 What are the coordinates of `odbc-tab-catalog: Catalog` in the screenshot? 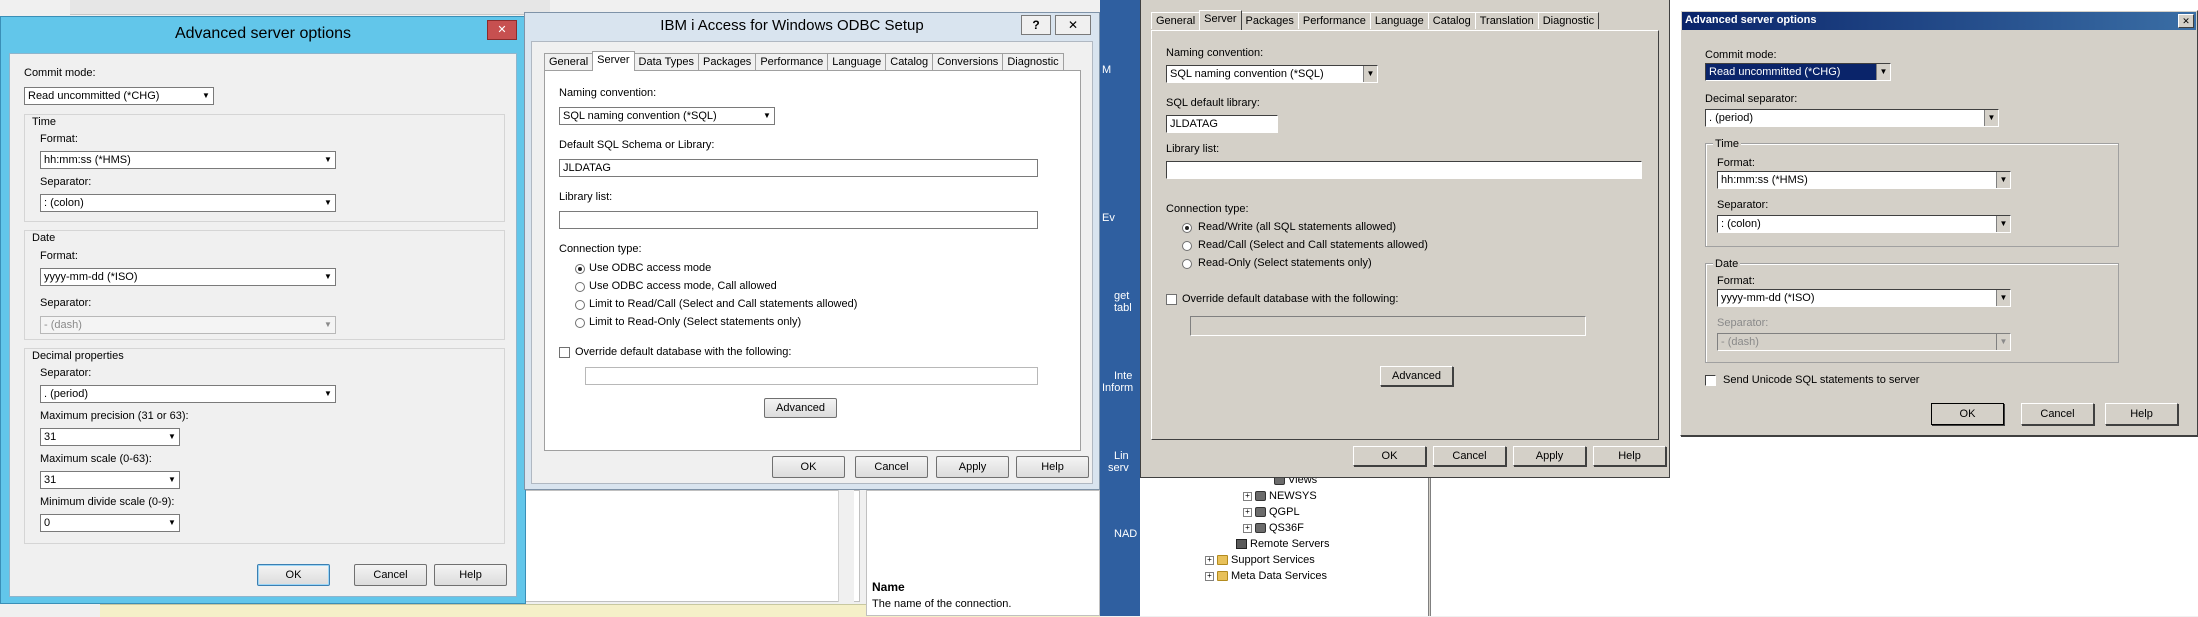 It's located at (909, 61).